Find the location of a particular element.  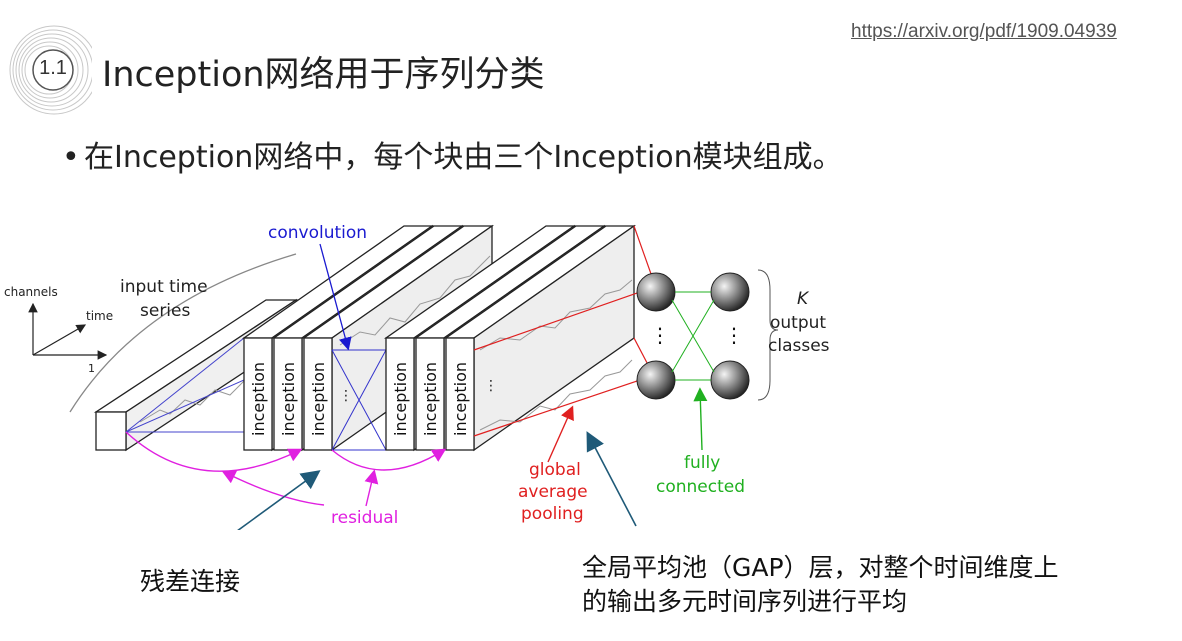

source-link: https://arxiv.org/pdf/1909.04939 is located at coordinates (984, 32).